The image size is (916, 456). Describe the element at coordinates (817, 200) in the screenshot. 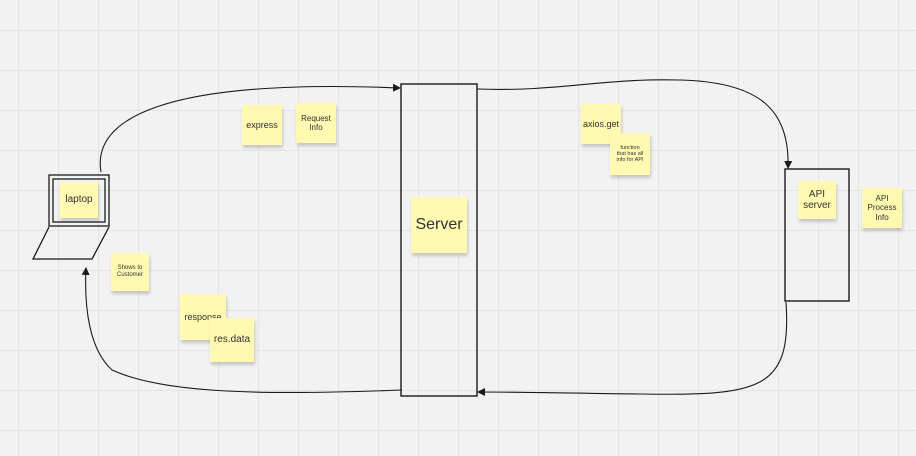

I see `sticky-api-server: API server` at that location.